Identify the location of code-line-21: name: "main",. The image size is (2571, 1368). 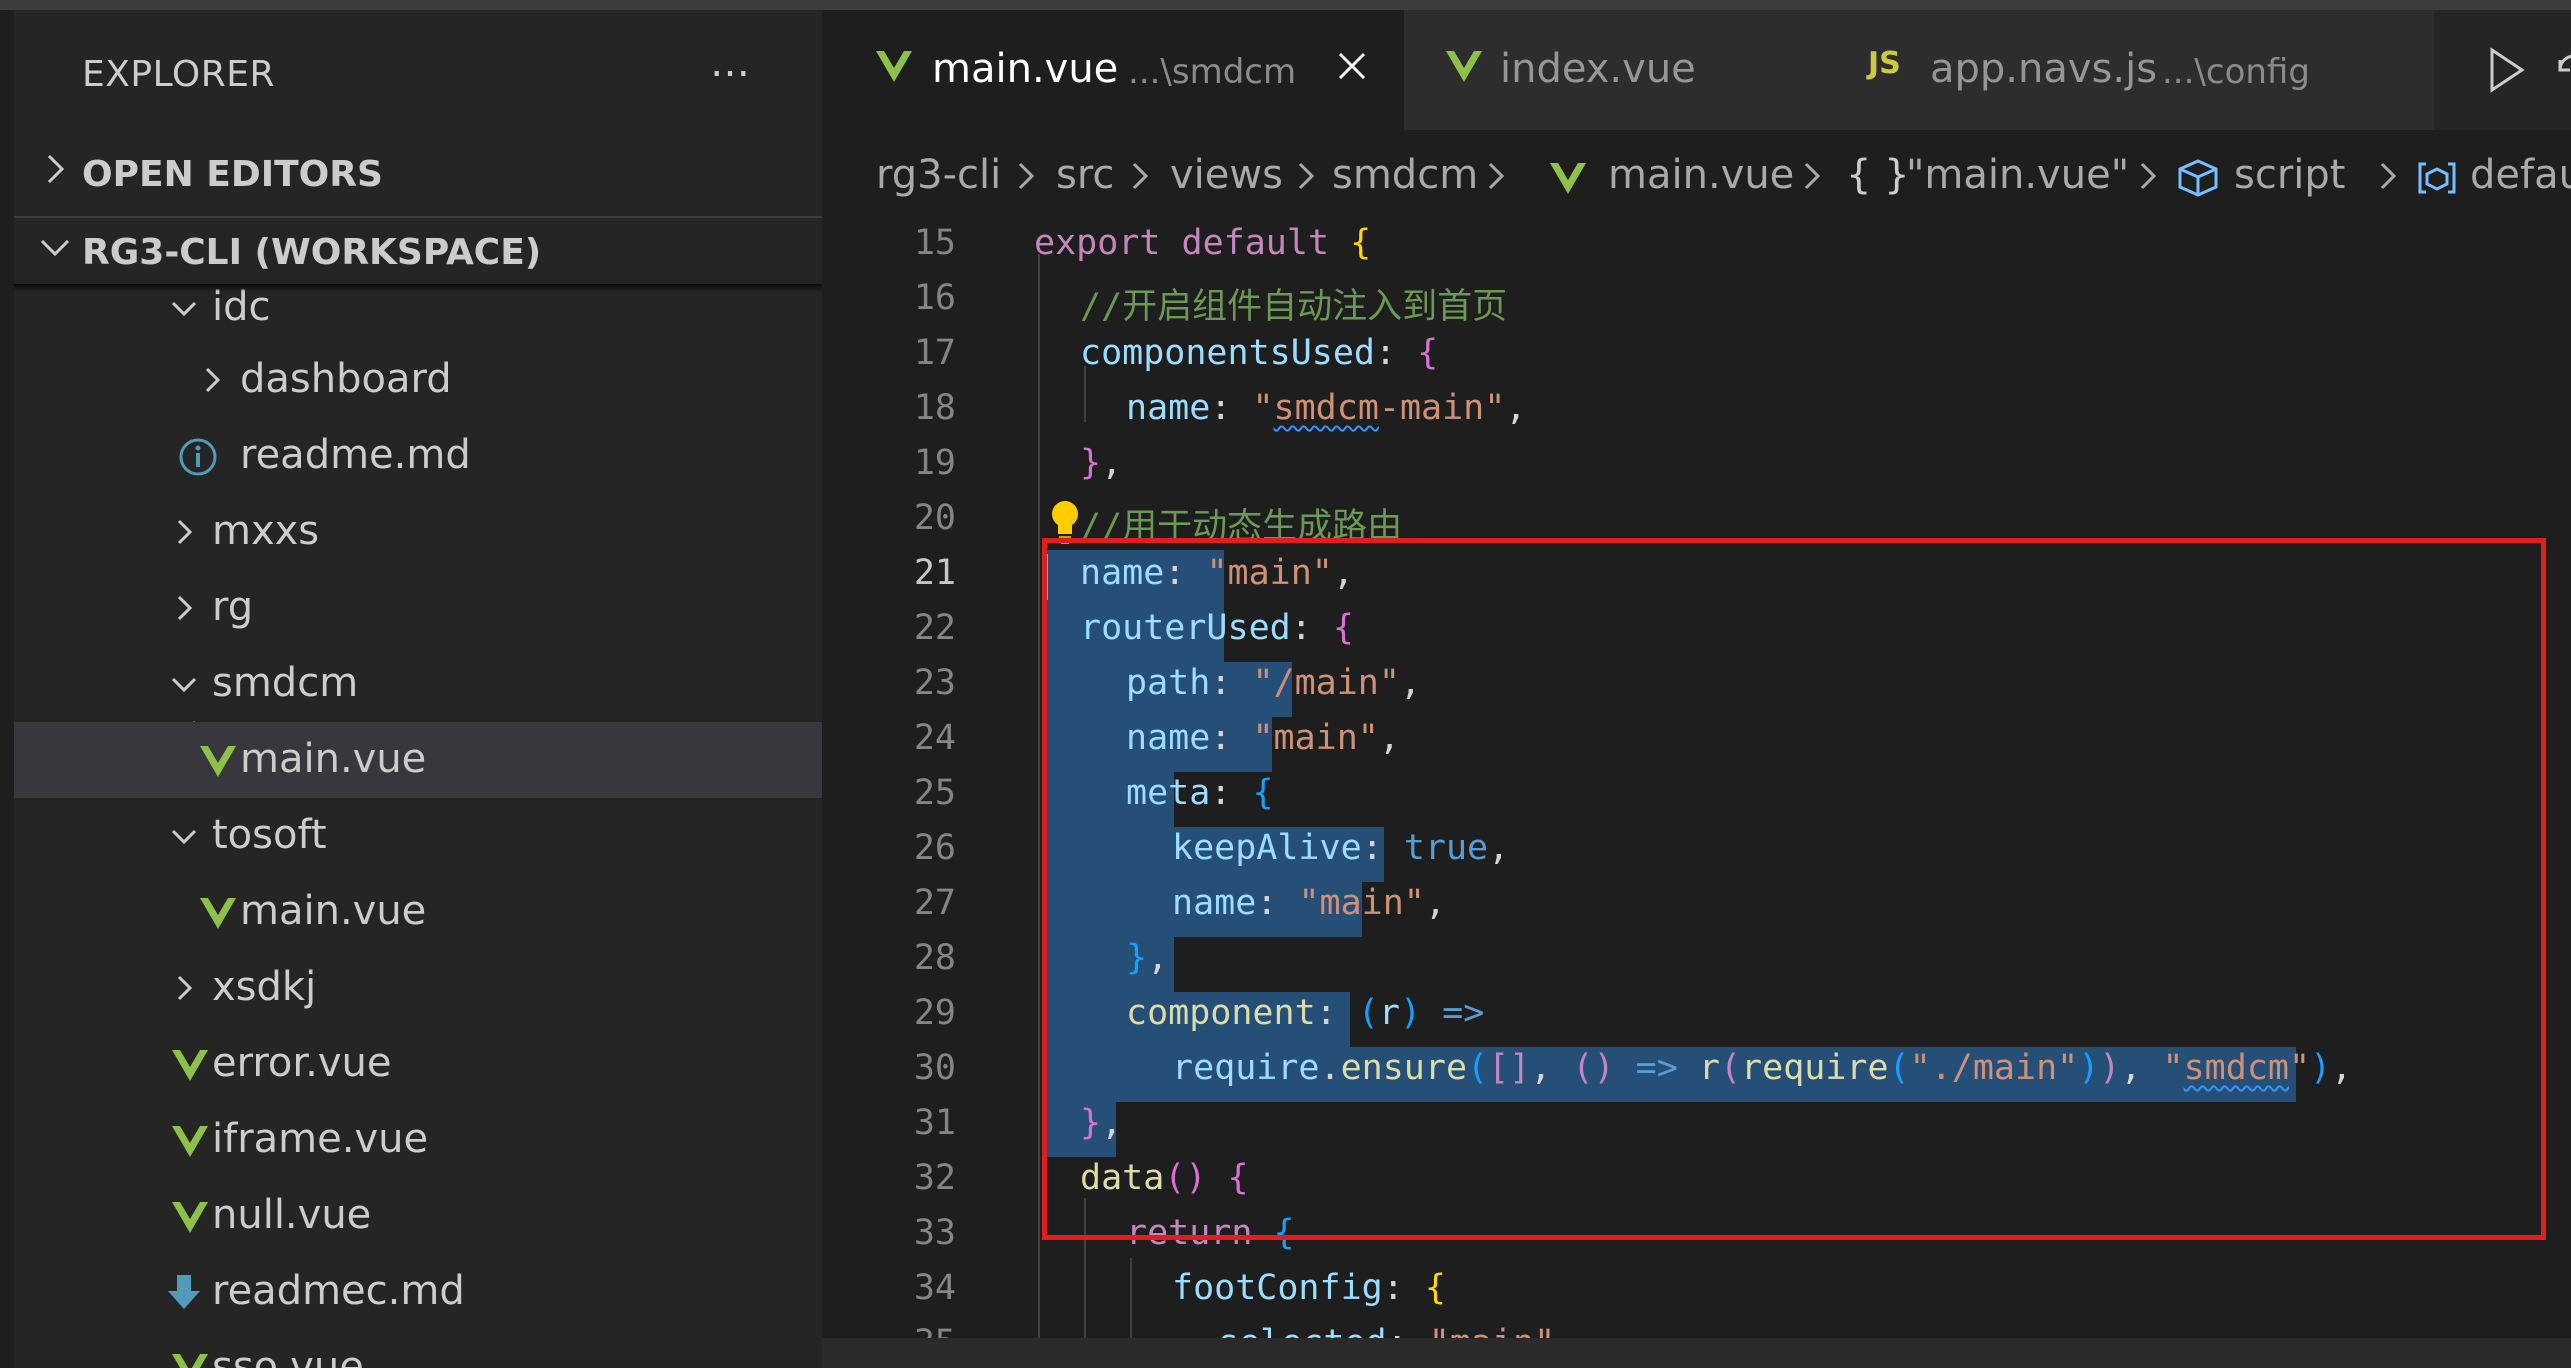
(1217, 573).